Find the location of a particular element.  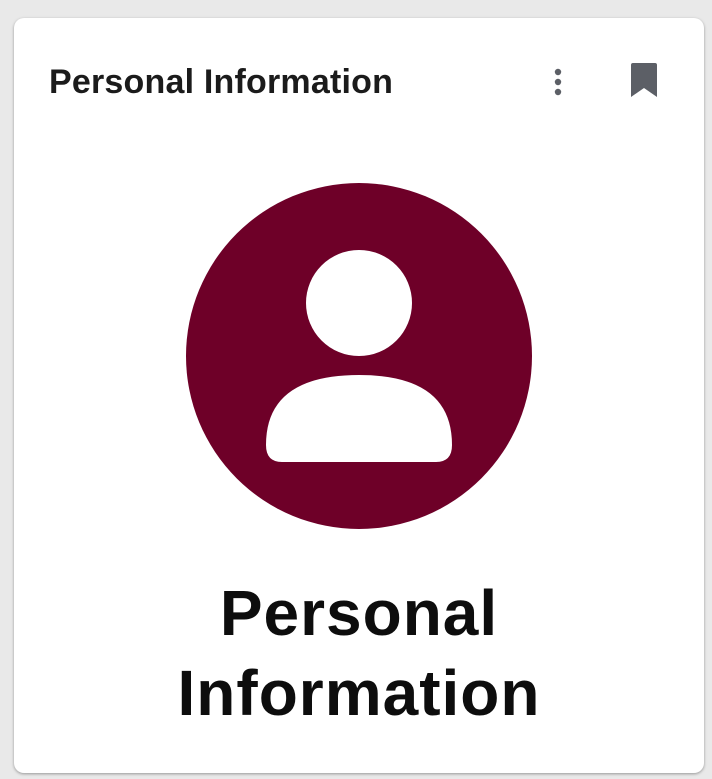

more-options-button is located at coordinates (558, 82).